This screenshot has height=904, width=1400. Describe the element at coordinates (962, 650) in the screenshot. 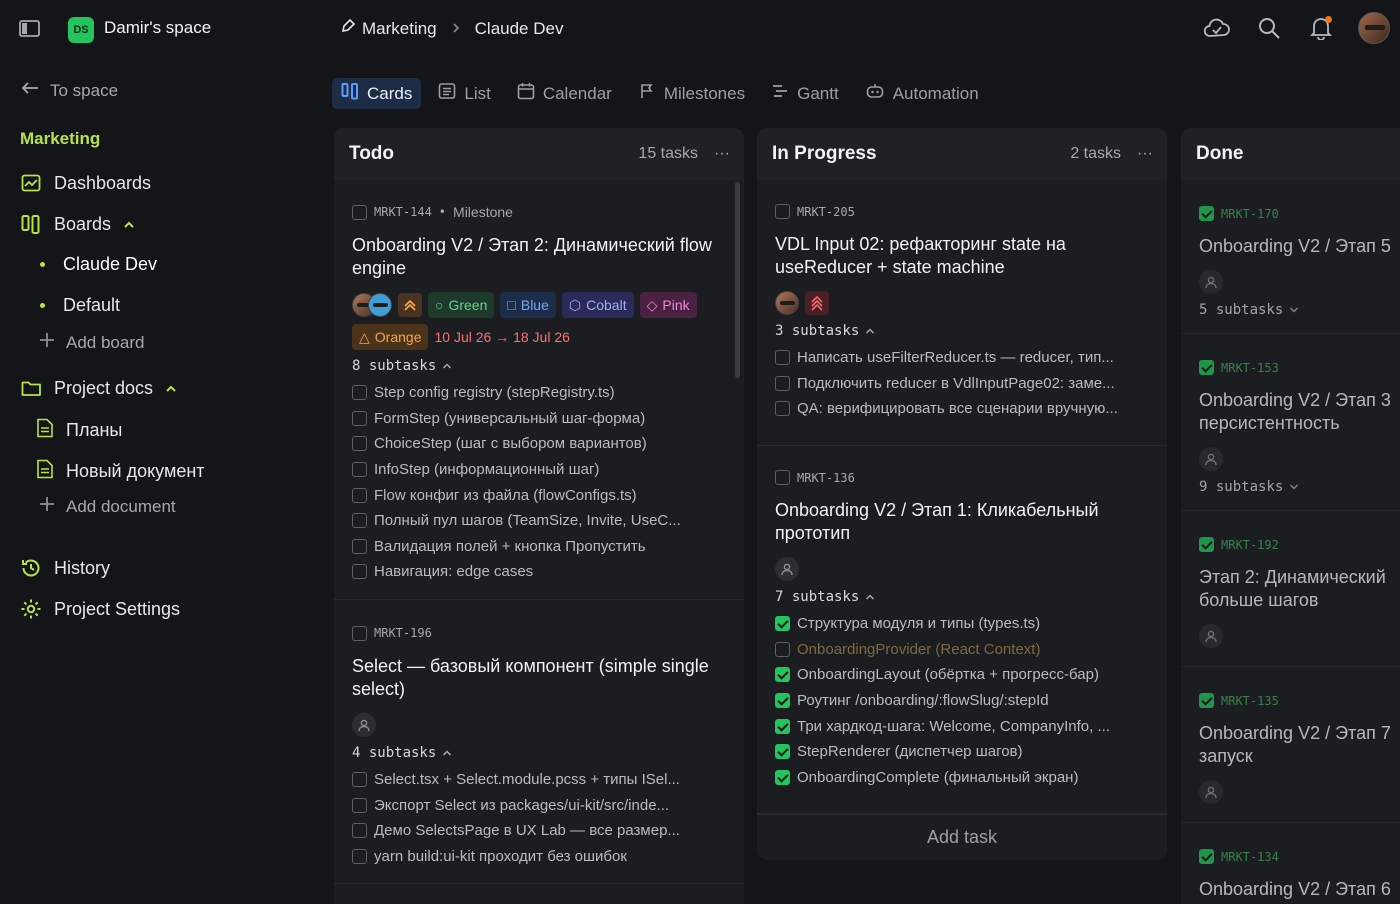

I see `subtask-item: OnboardingProvider (React Context)` at that location.